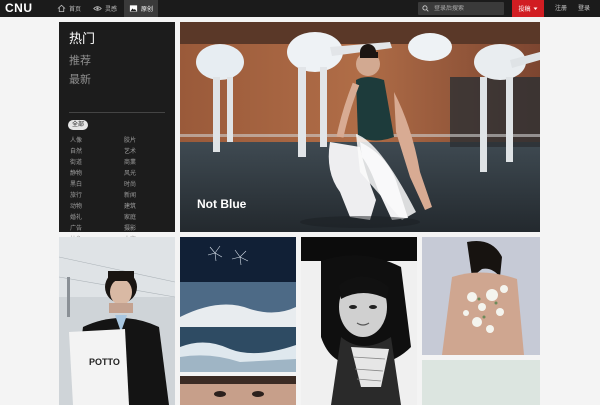 The width and height of the screenshot is (600, 405). I want to click on post-button-label: 投稿, so click(524, 9).